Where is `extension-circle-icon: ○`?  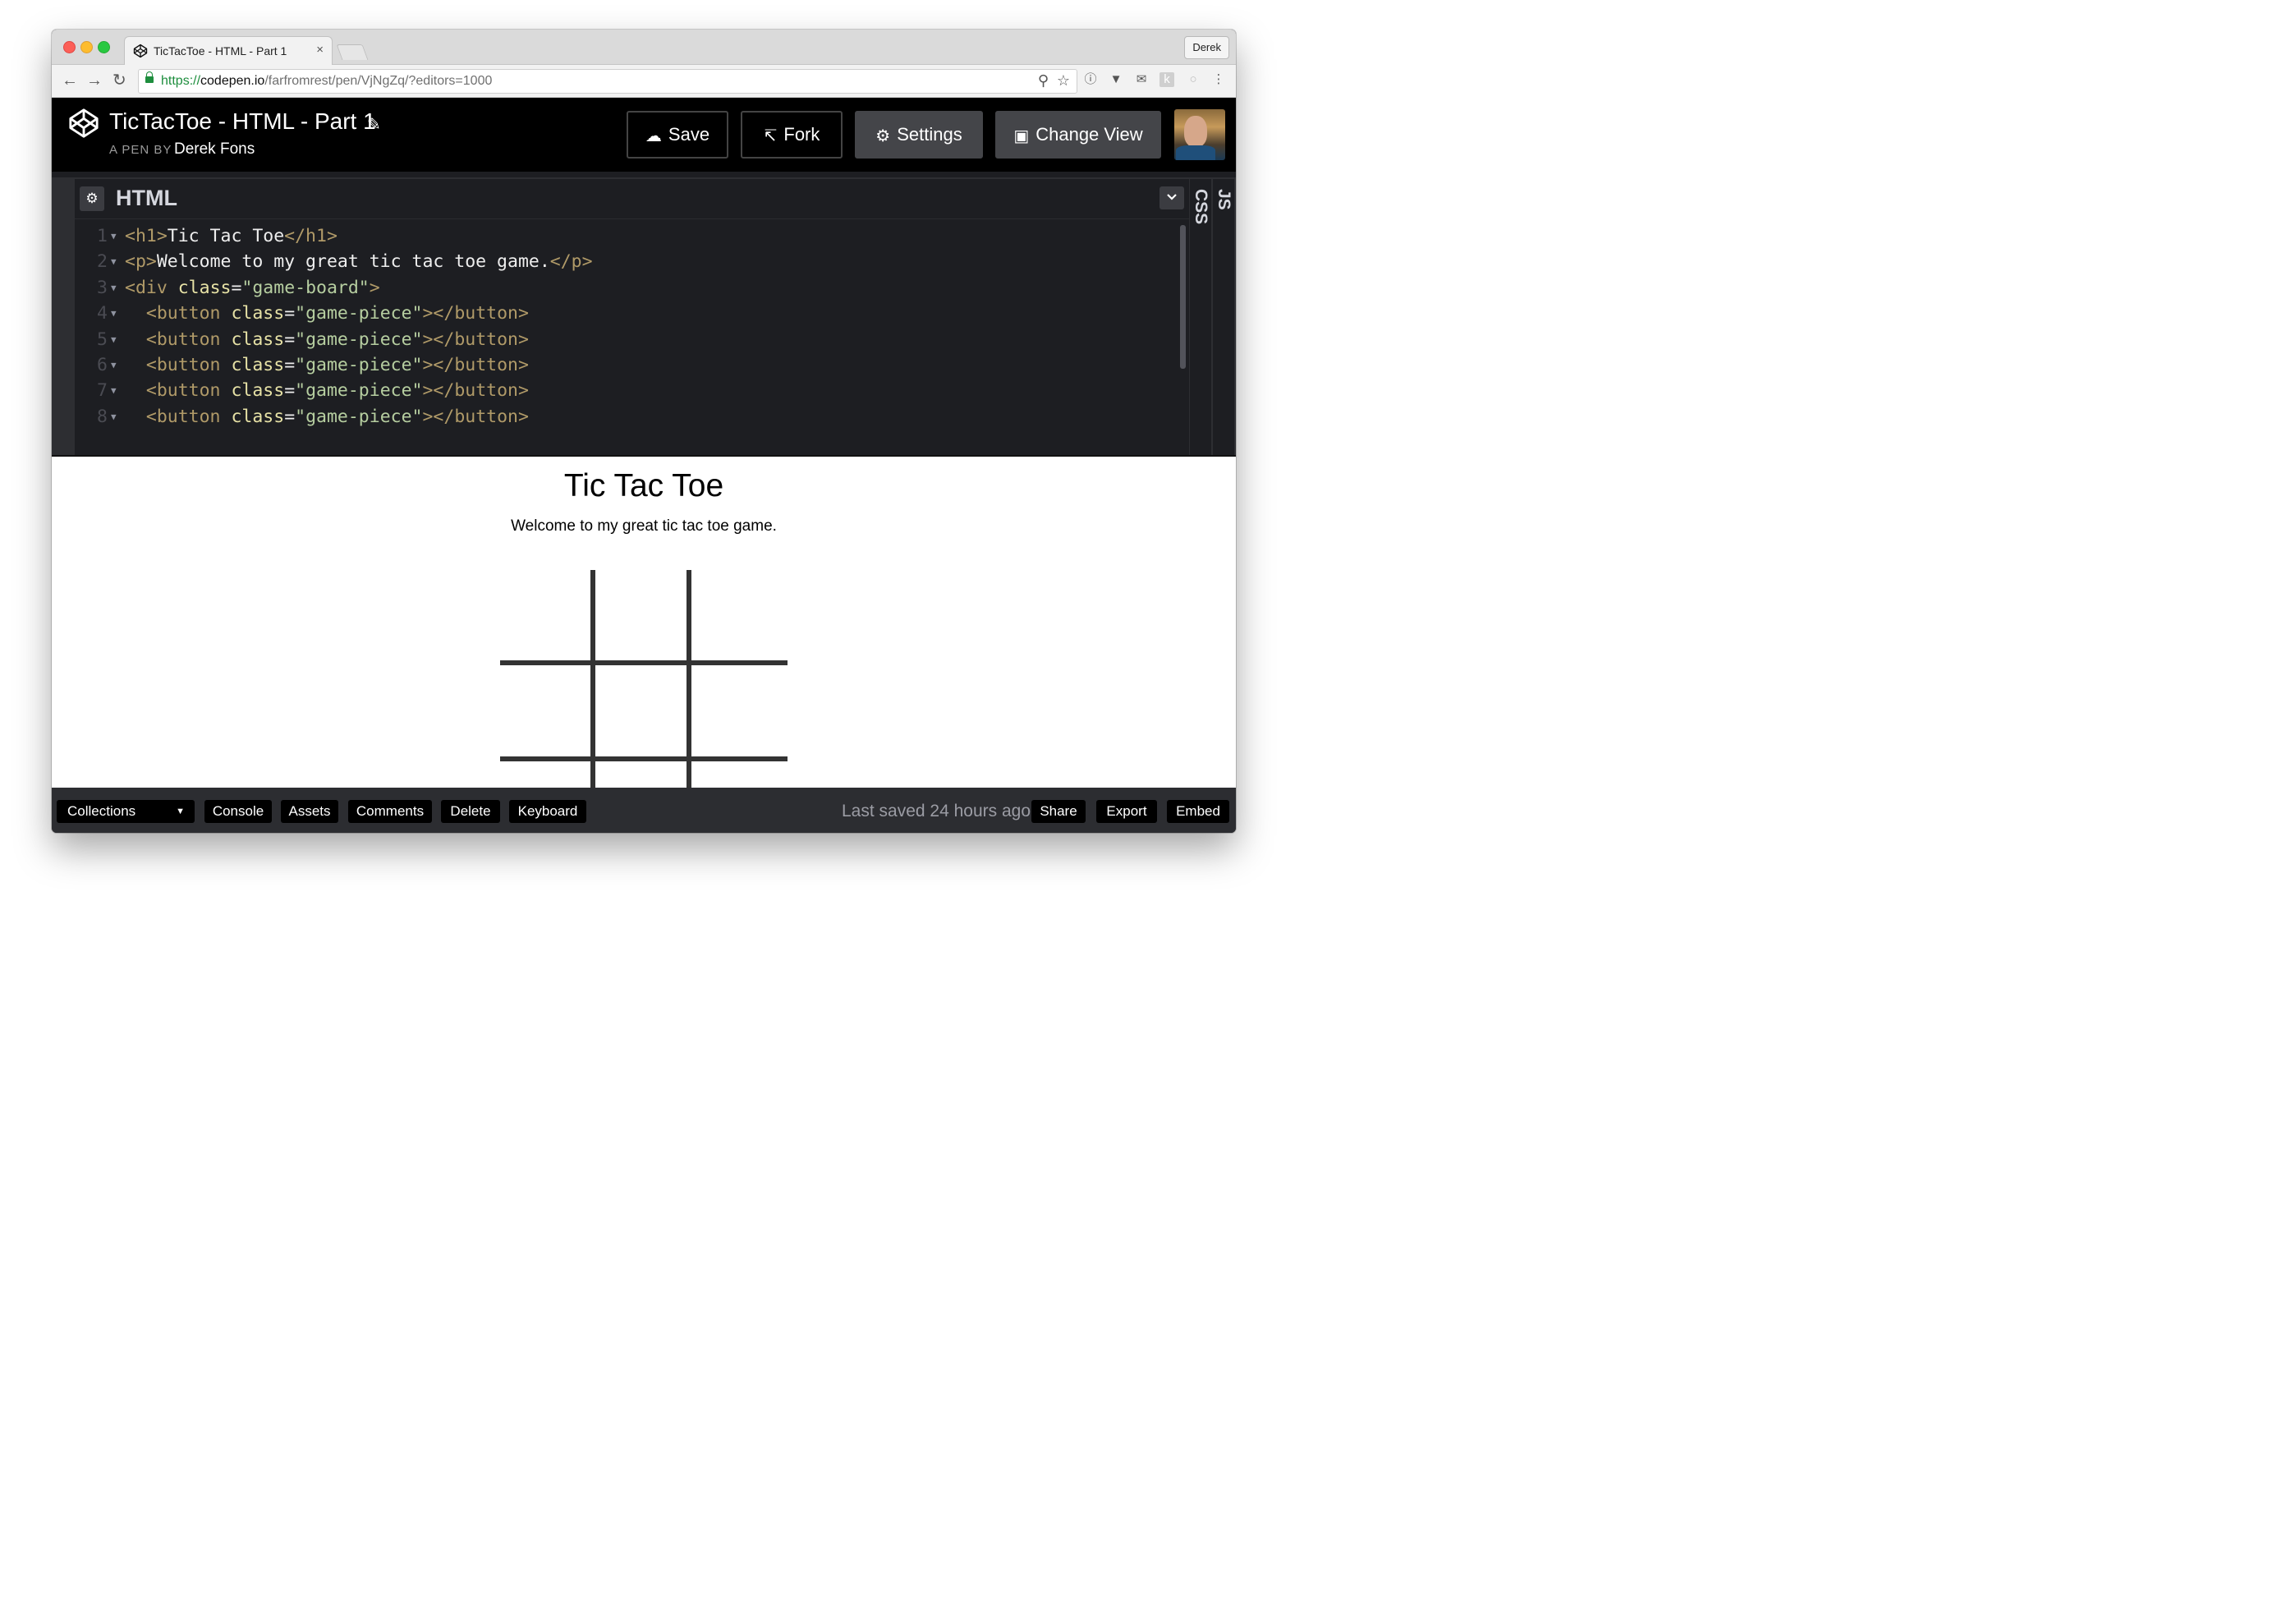
extension-circle-icon: ○ is located at coordinates (1193, 79).